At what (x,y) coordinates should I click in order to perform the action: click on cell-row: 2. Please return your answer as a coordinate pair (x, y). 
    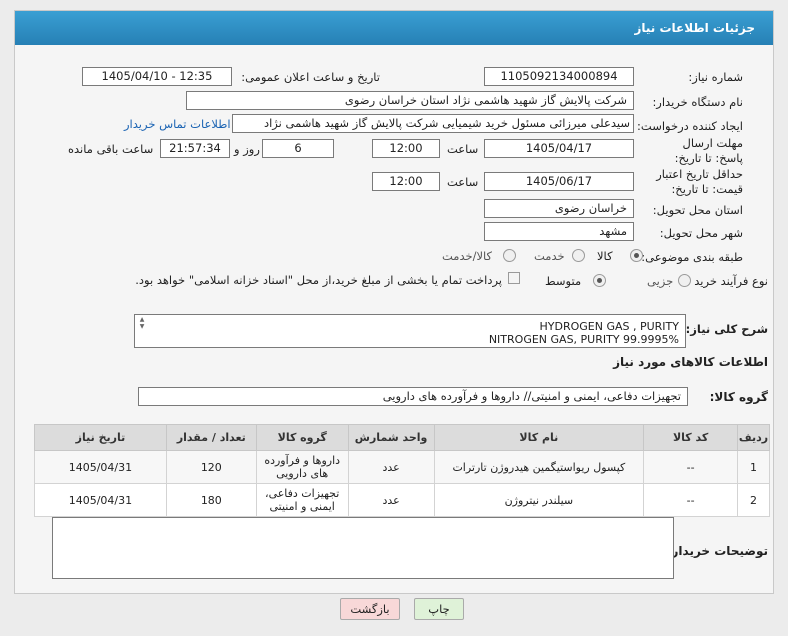
    Looking at the image, I should click on (753, 500).